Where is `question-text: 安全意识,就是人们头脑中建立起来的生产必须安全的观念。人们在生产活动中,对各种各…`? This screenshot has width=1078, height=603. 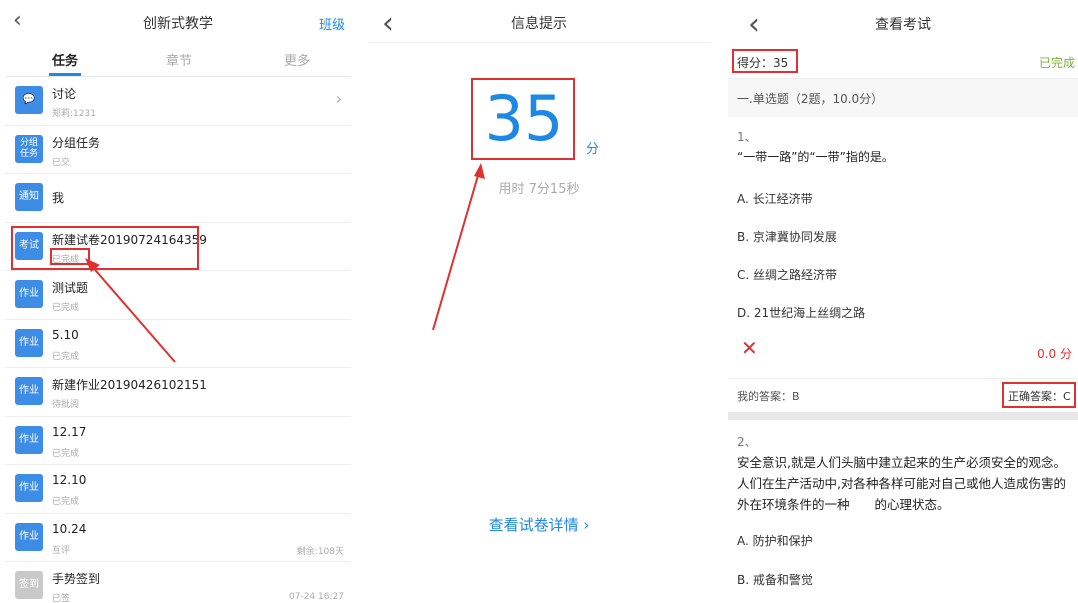 question-text: 安全意识,就是人们头脑中建立起来的生产必须安全的观念。人们在生产活动中,对各种各… is located at coordinates (901, 483).